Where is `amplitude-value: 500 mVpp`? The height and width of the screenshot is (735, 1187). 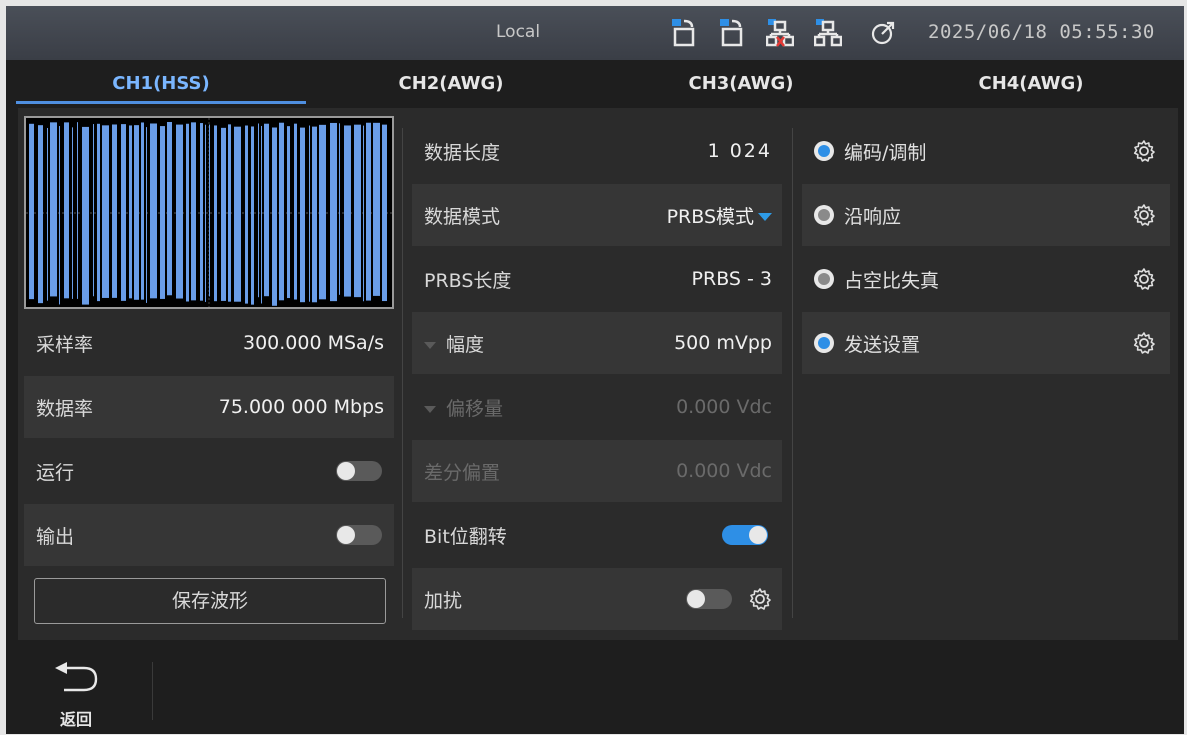
amplitude-value: 500 mVpp is located at coordinates (723, 343).